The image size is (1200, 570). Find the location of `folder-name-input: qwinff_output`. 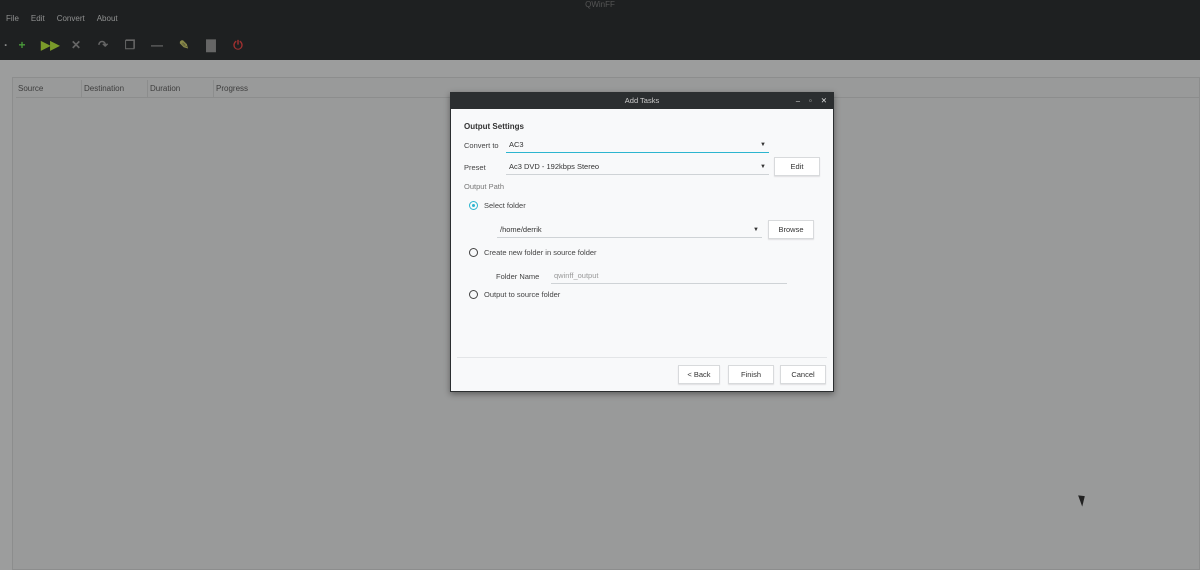

folder-name-input: qwinff_output is located at coordinates (669, 276).